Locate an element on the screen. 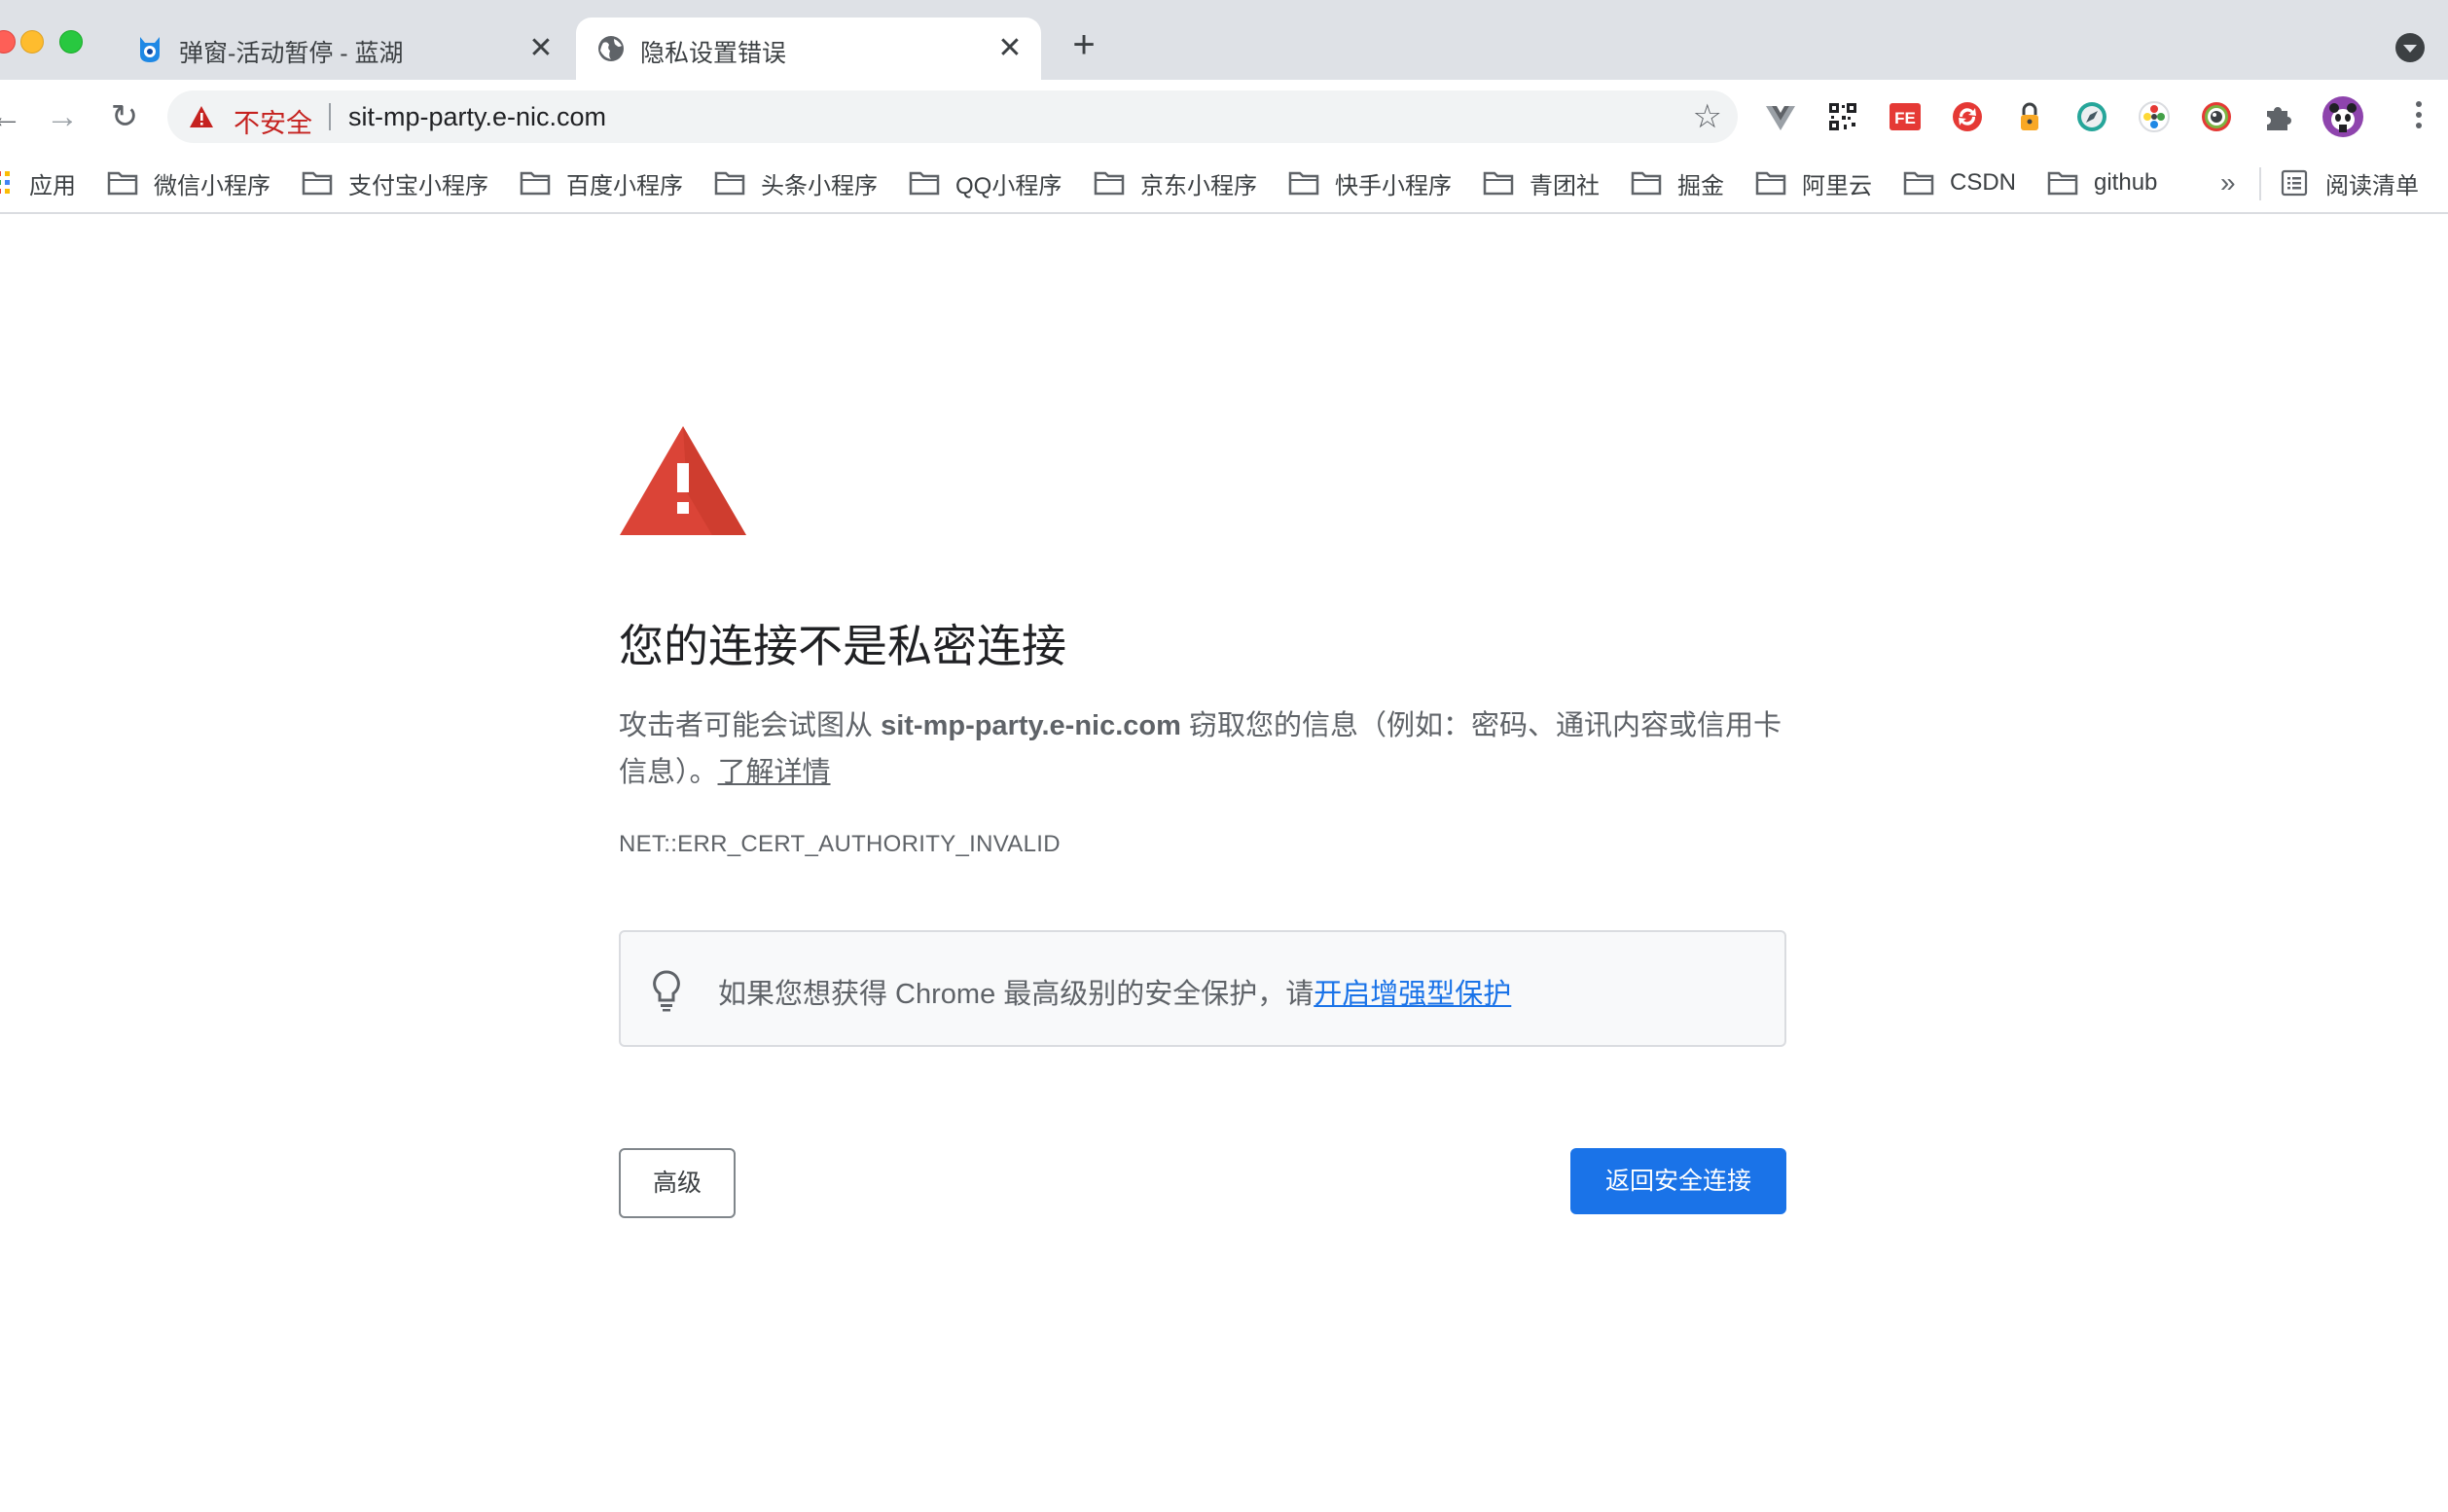  bookmark-folder: QQ小程序 is located at coordinates (985, 182).